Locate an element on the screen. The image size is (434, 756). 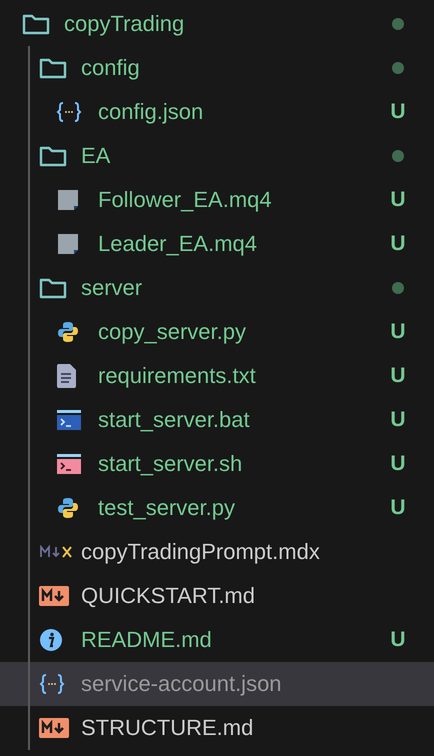
file-name: copyTrading is located at coordinates (125, 24).